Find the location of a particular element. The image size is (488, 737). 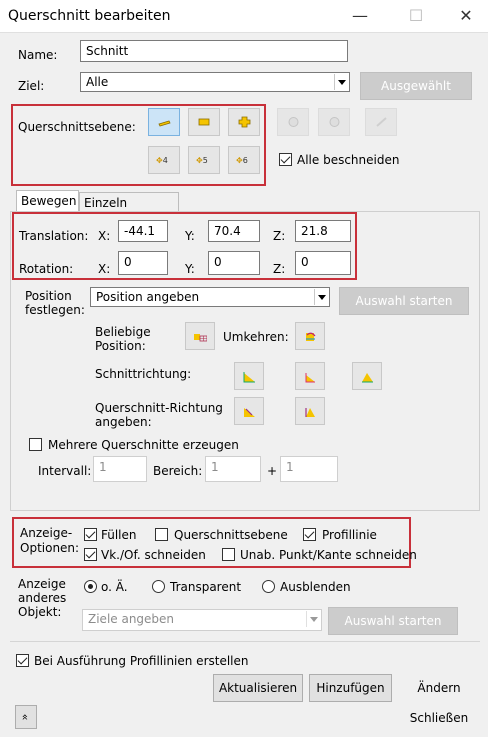

transparent-radio is located at coordinates (158, 586).